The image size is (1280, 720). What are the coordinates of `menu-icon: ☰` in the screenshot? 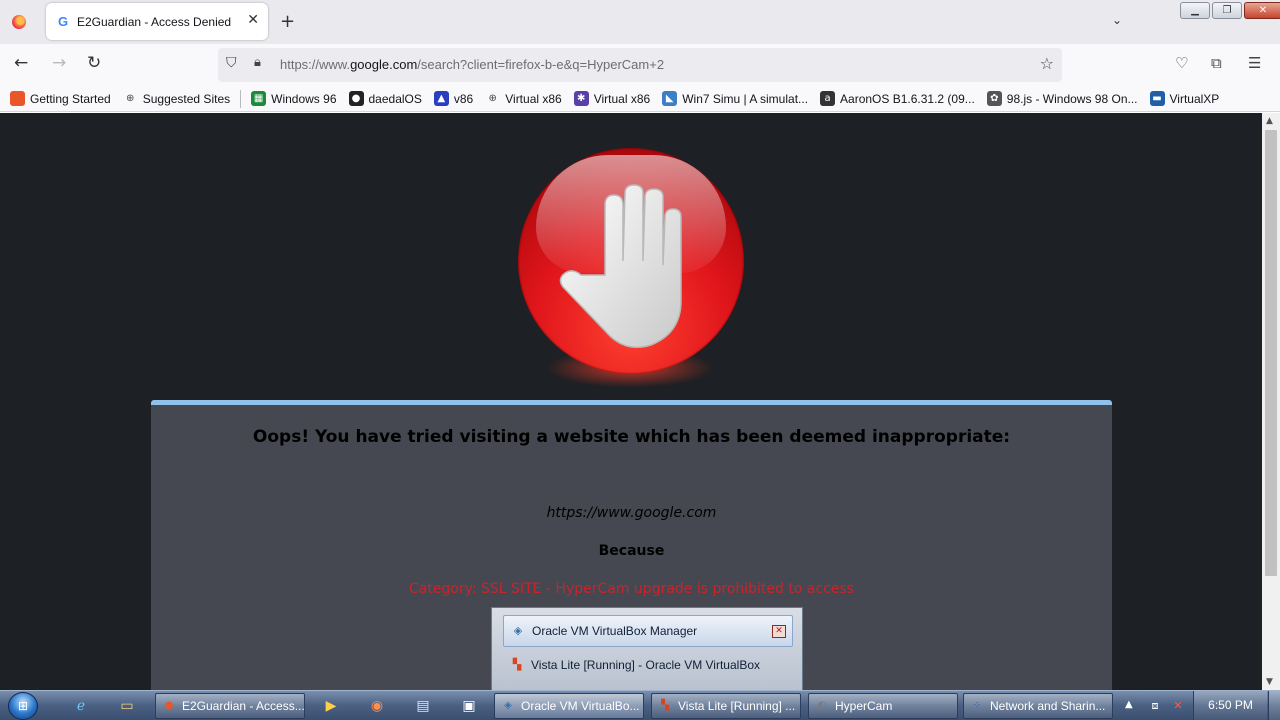 It's located at (1254, 63).